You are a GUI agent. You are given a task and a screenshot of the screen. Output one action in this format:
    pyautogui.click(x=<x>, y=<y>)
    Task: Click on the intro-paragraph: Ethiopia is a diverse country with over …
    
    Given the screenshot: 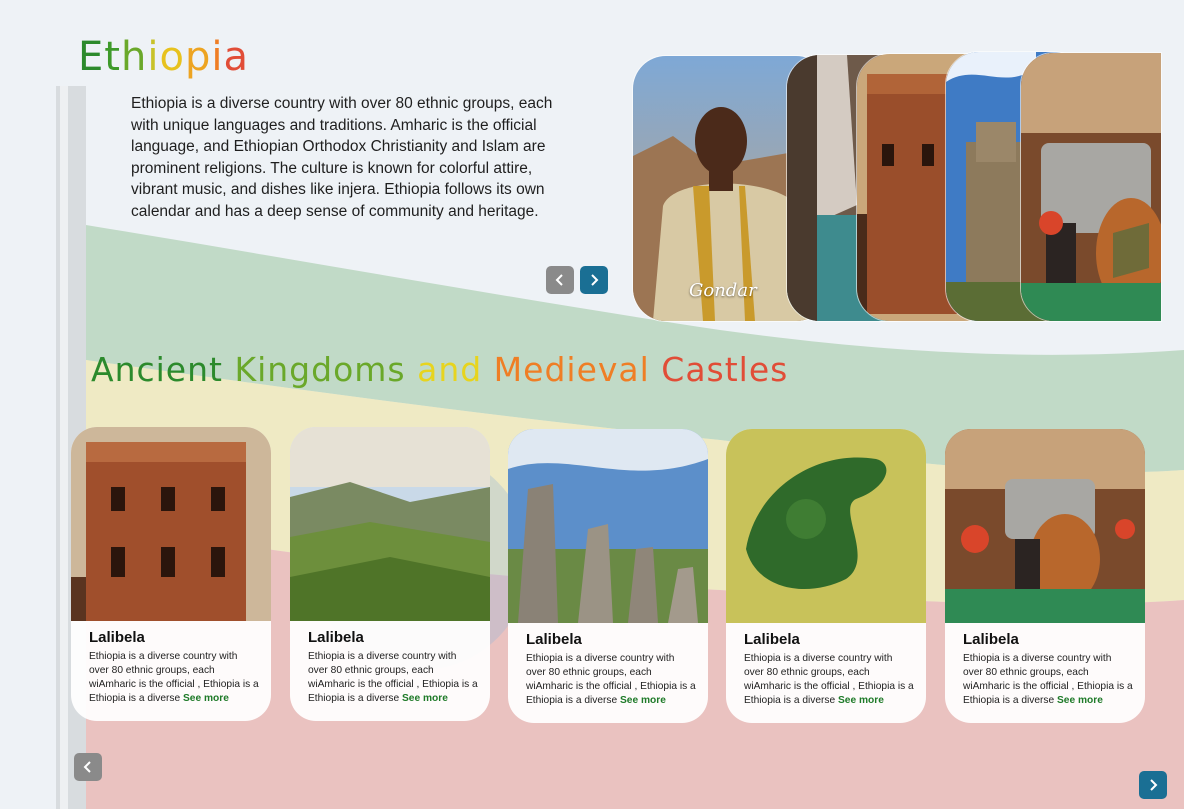 What is the action you would take?
    pyautogui.click(x=342, y=157)
    